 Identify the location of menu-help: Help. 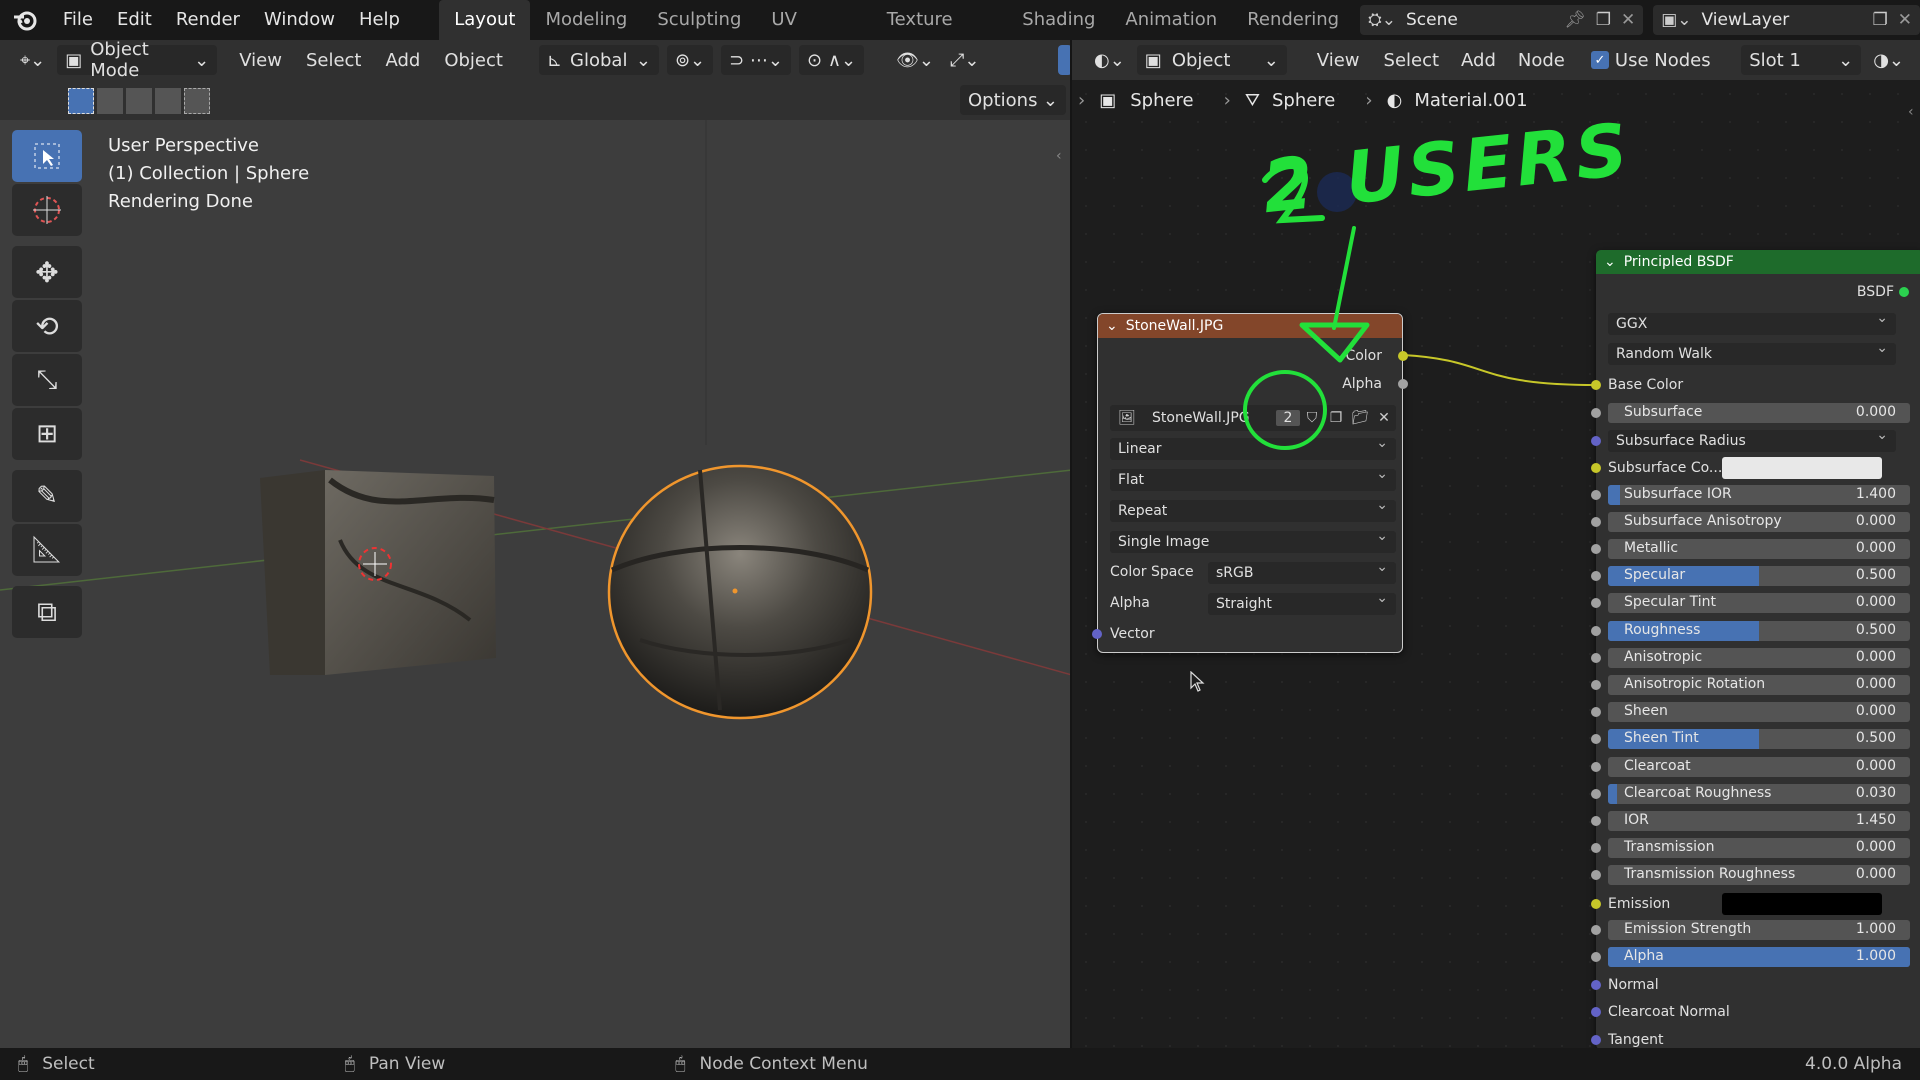
(379, 20).